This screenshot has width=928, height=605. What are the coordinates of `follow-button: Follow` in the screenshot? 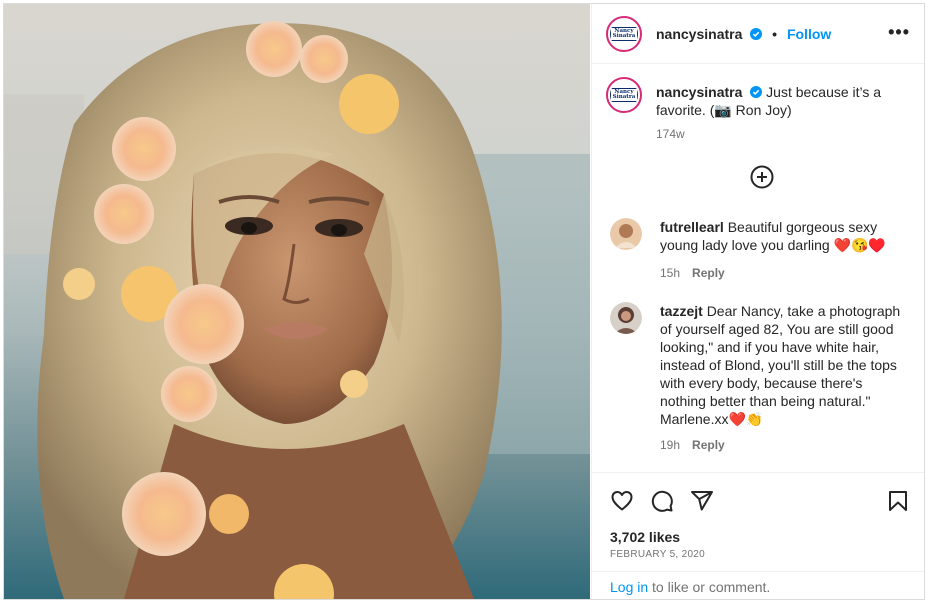 It's located at (809, 34).